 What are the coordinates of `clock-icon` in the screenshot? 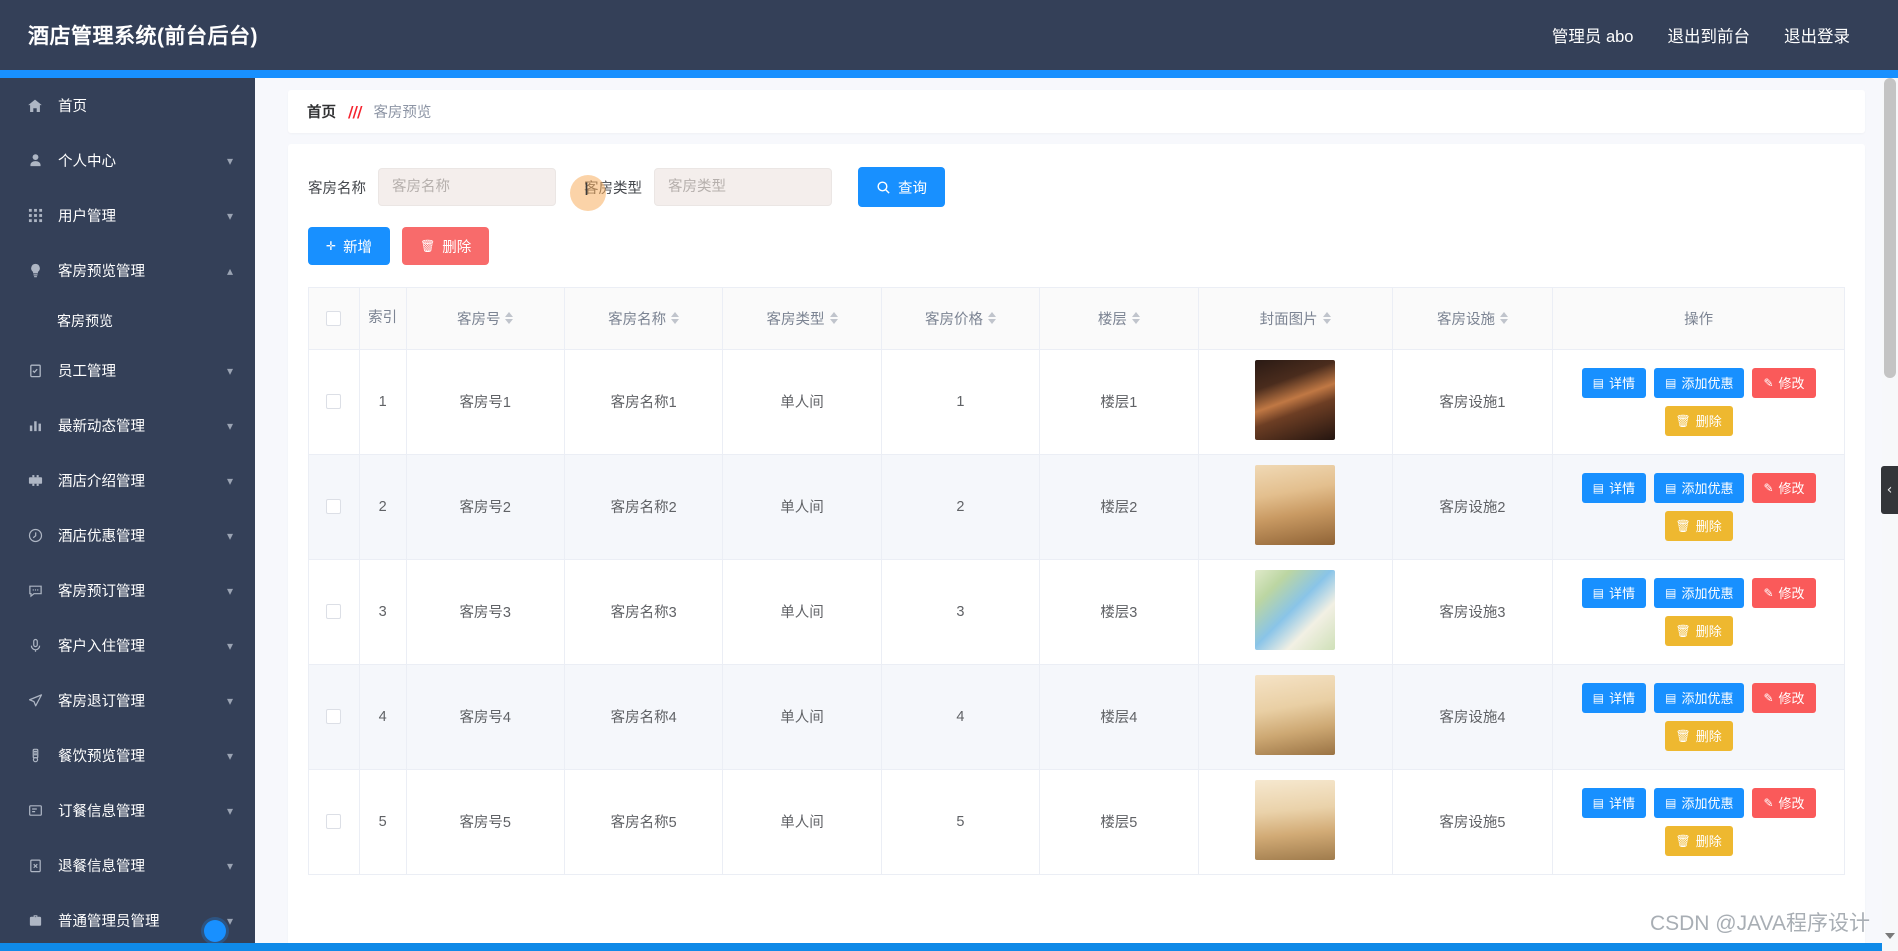 It's located at (35, 536).